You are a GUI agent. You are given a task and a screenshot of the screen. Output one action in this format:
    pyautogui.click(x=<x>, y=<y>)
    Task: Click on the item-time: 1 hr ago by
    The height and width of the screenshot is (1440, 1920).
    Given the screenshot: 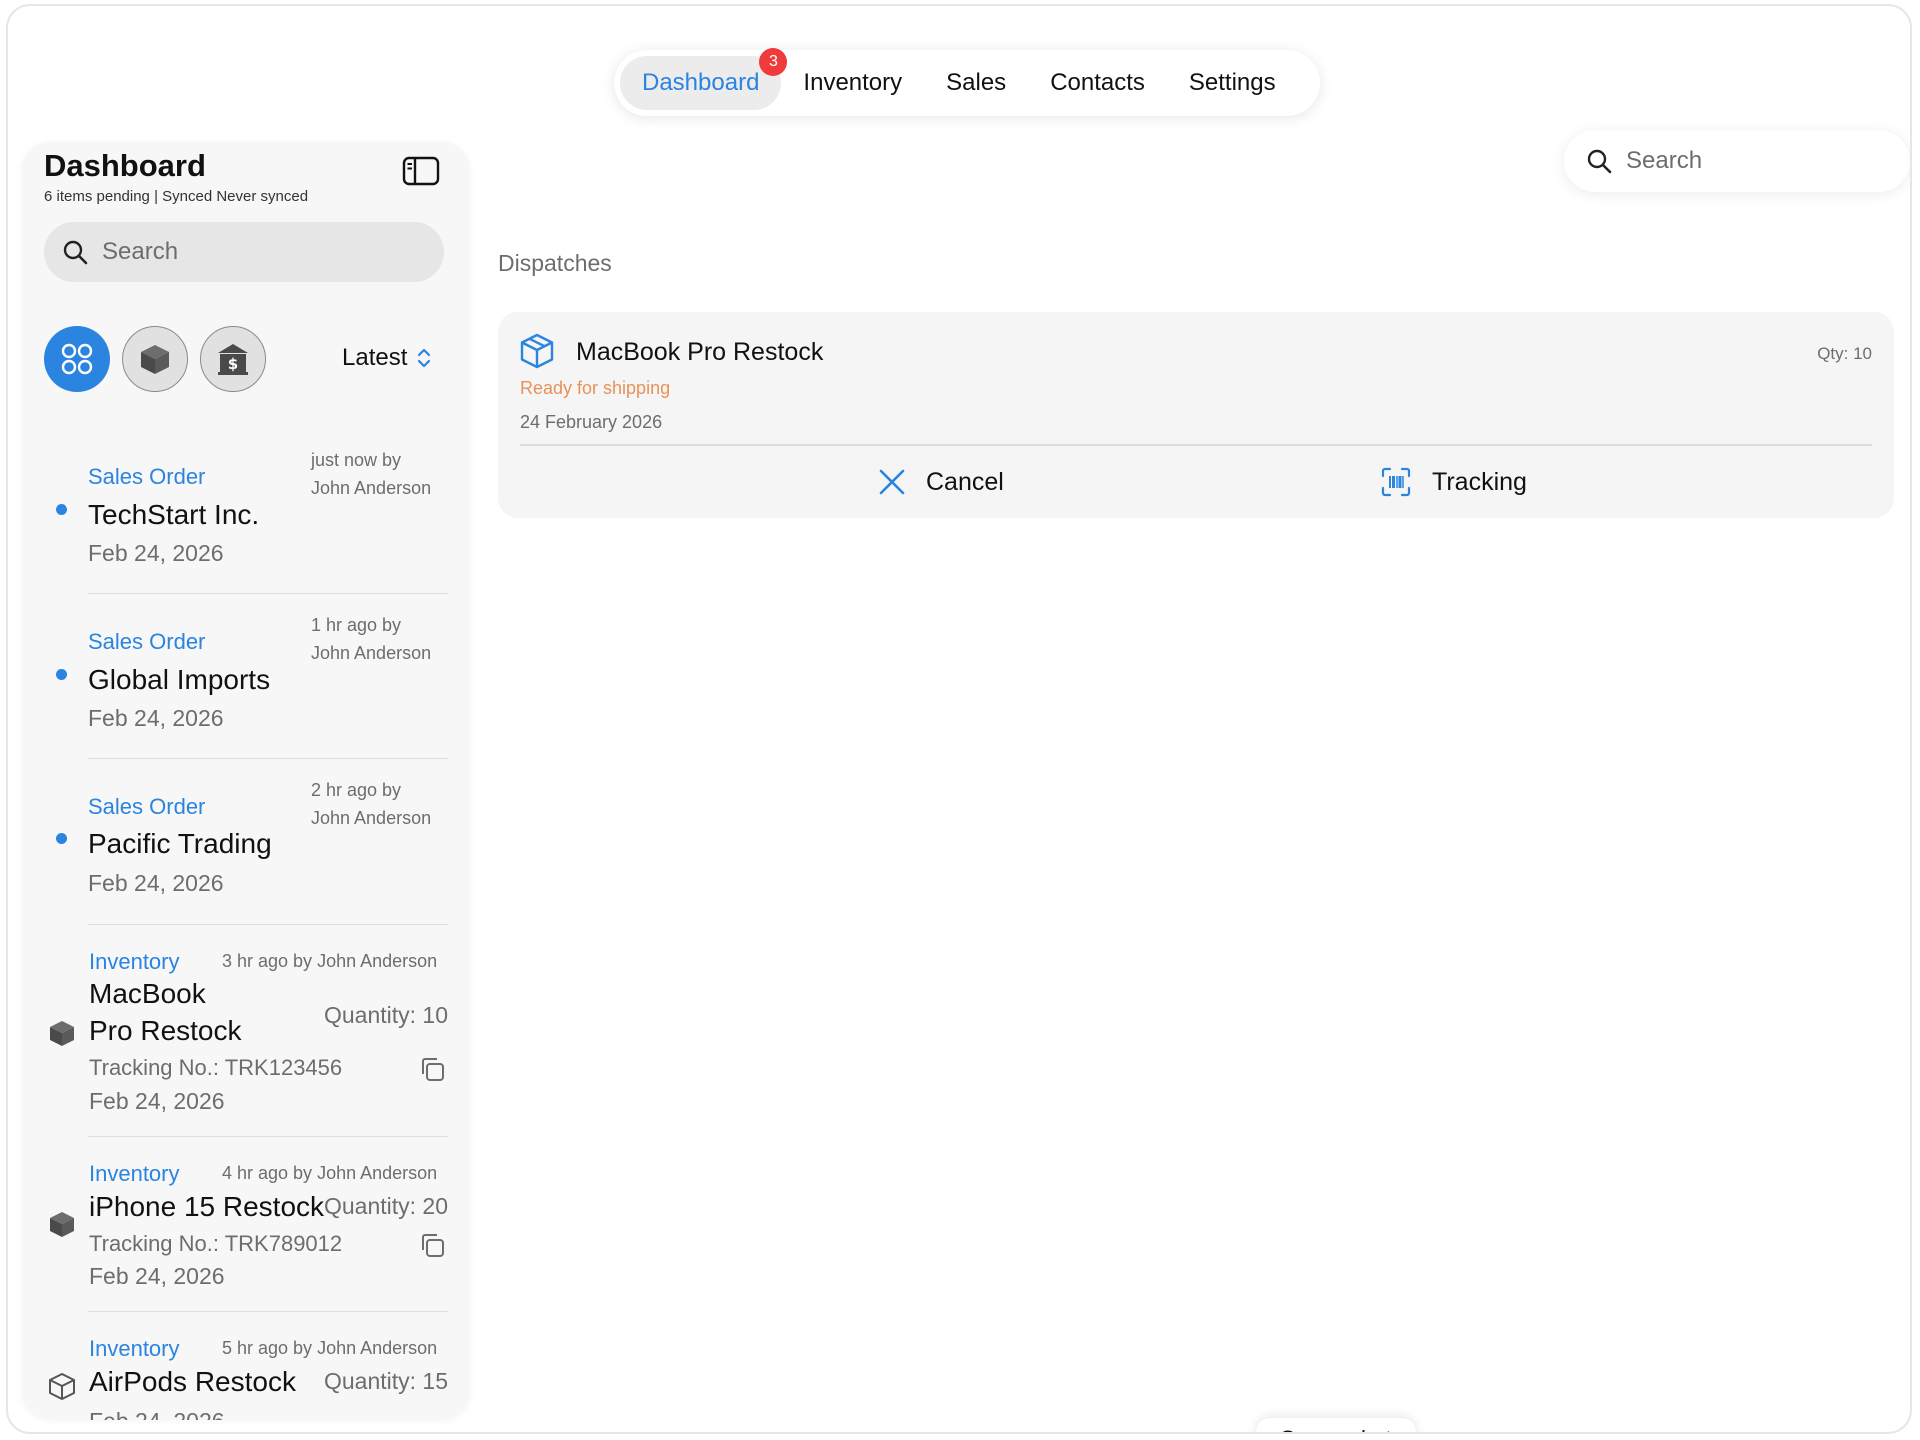 What is the action you would take?
    pyautogui.click(x=356, y=625)
    